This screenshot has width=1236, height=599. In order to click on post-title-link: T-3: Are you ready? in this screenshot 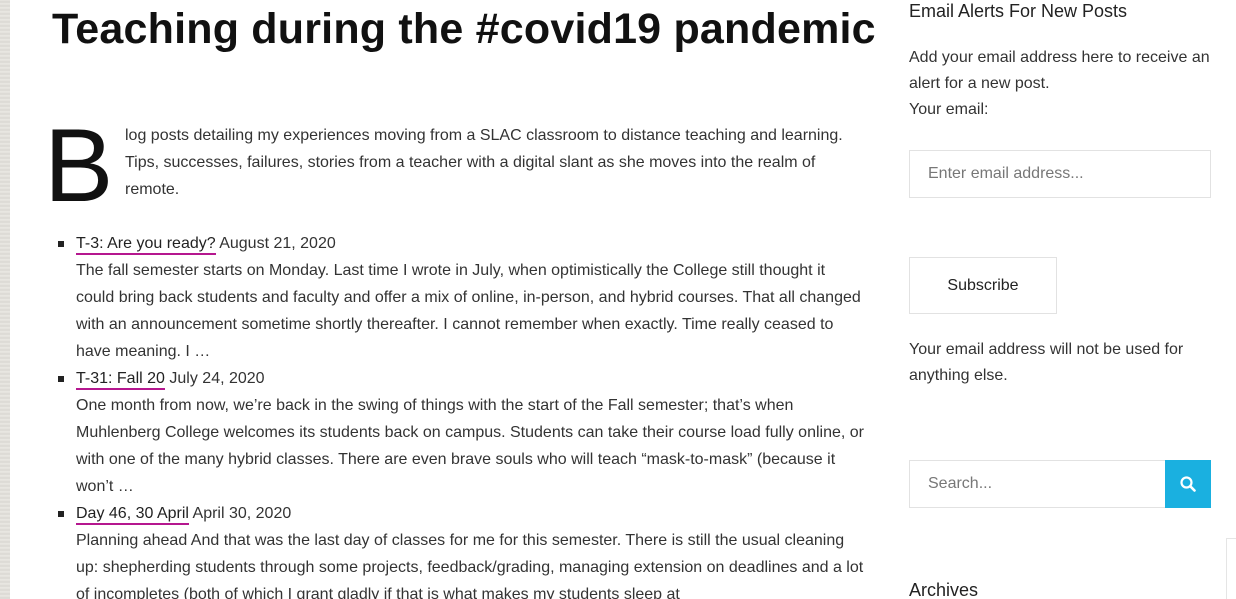, I will do `click(146, 245)`.